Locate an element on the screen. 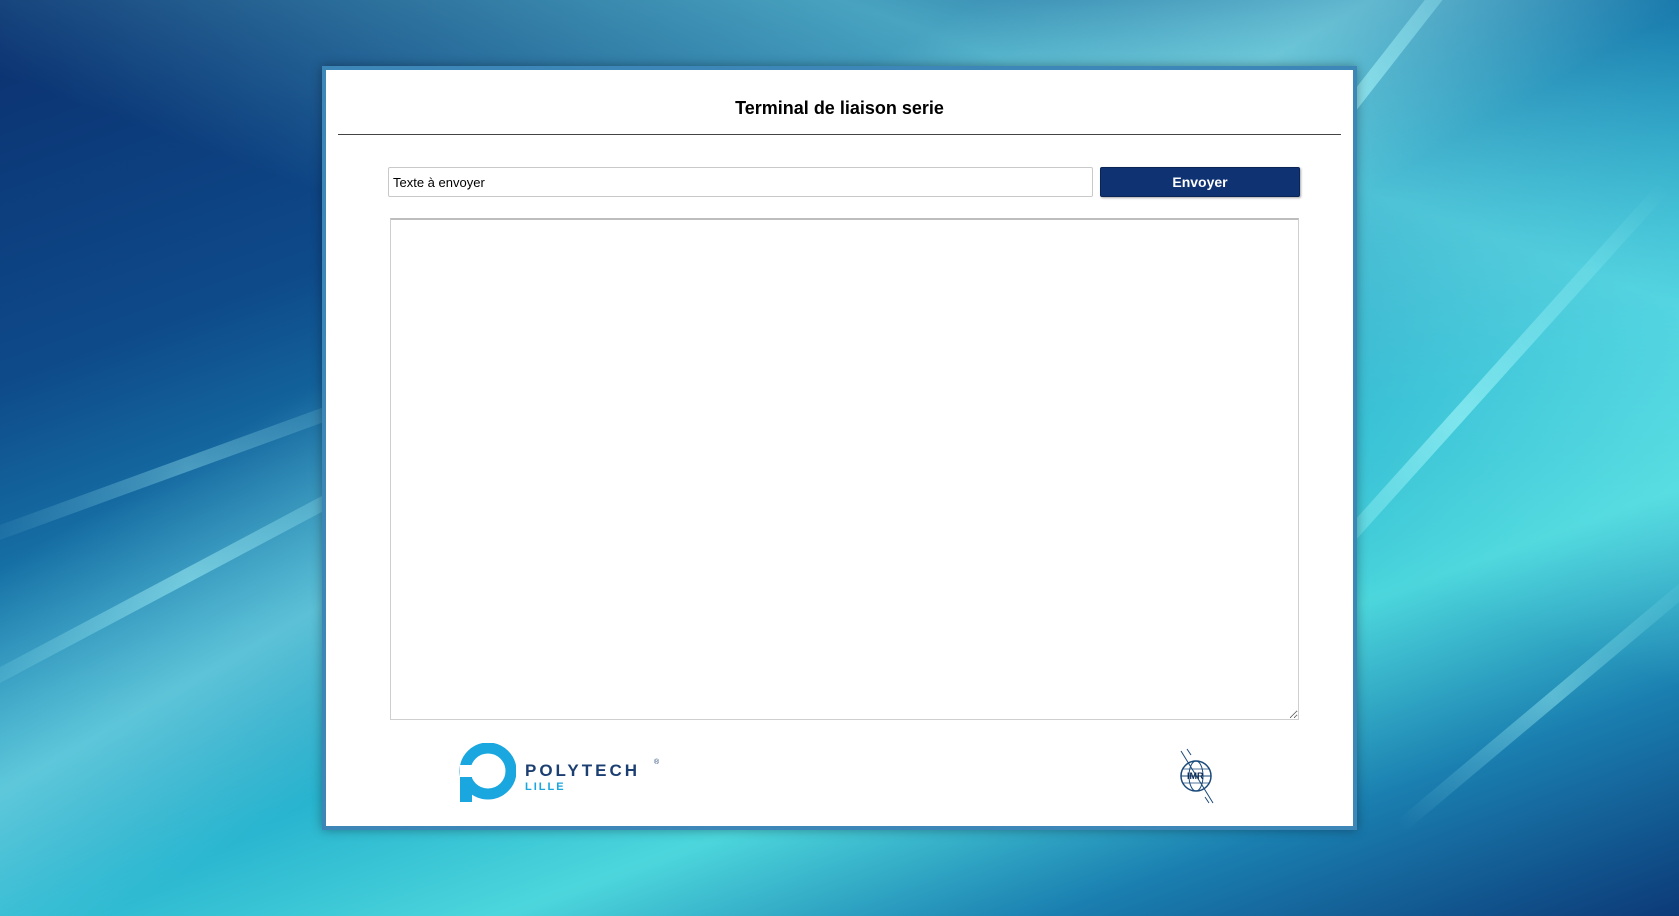 This screenshot has width=1679, height=916. polytech-name-text: POLYTECH is located at coordinates (583, 770).